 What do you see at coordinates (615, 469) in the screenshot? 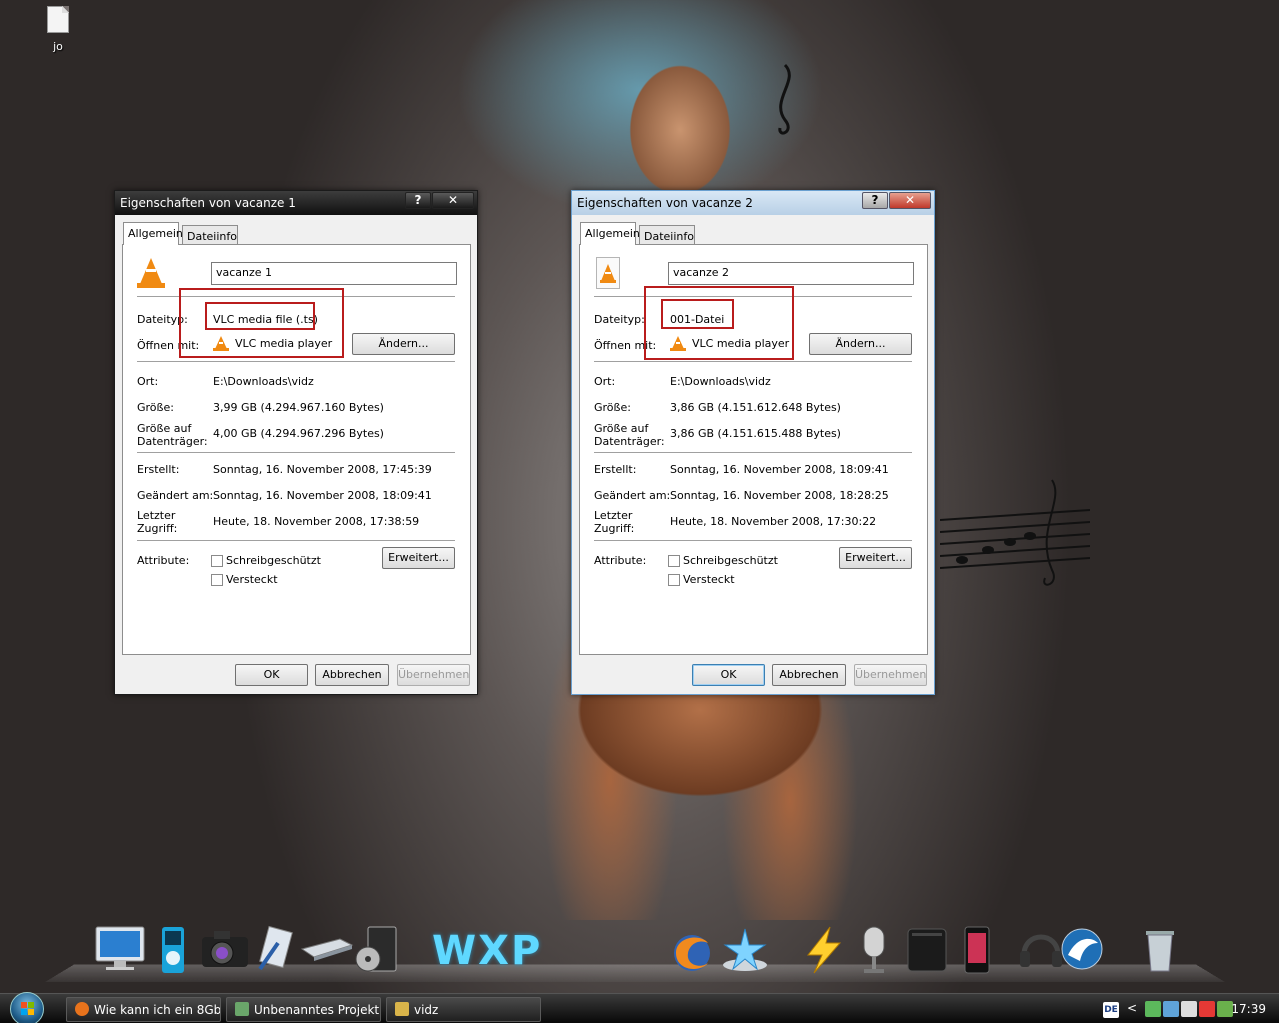
I see `created-label: Erstellt:` at bounding box center [615, 469].